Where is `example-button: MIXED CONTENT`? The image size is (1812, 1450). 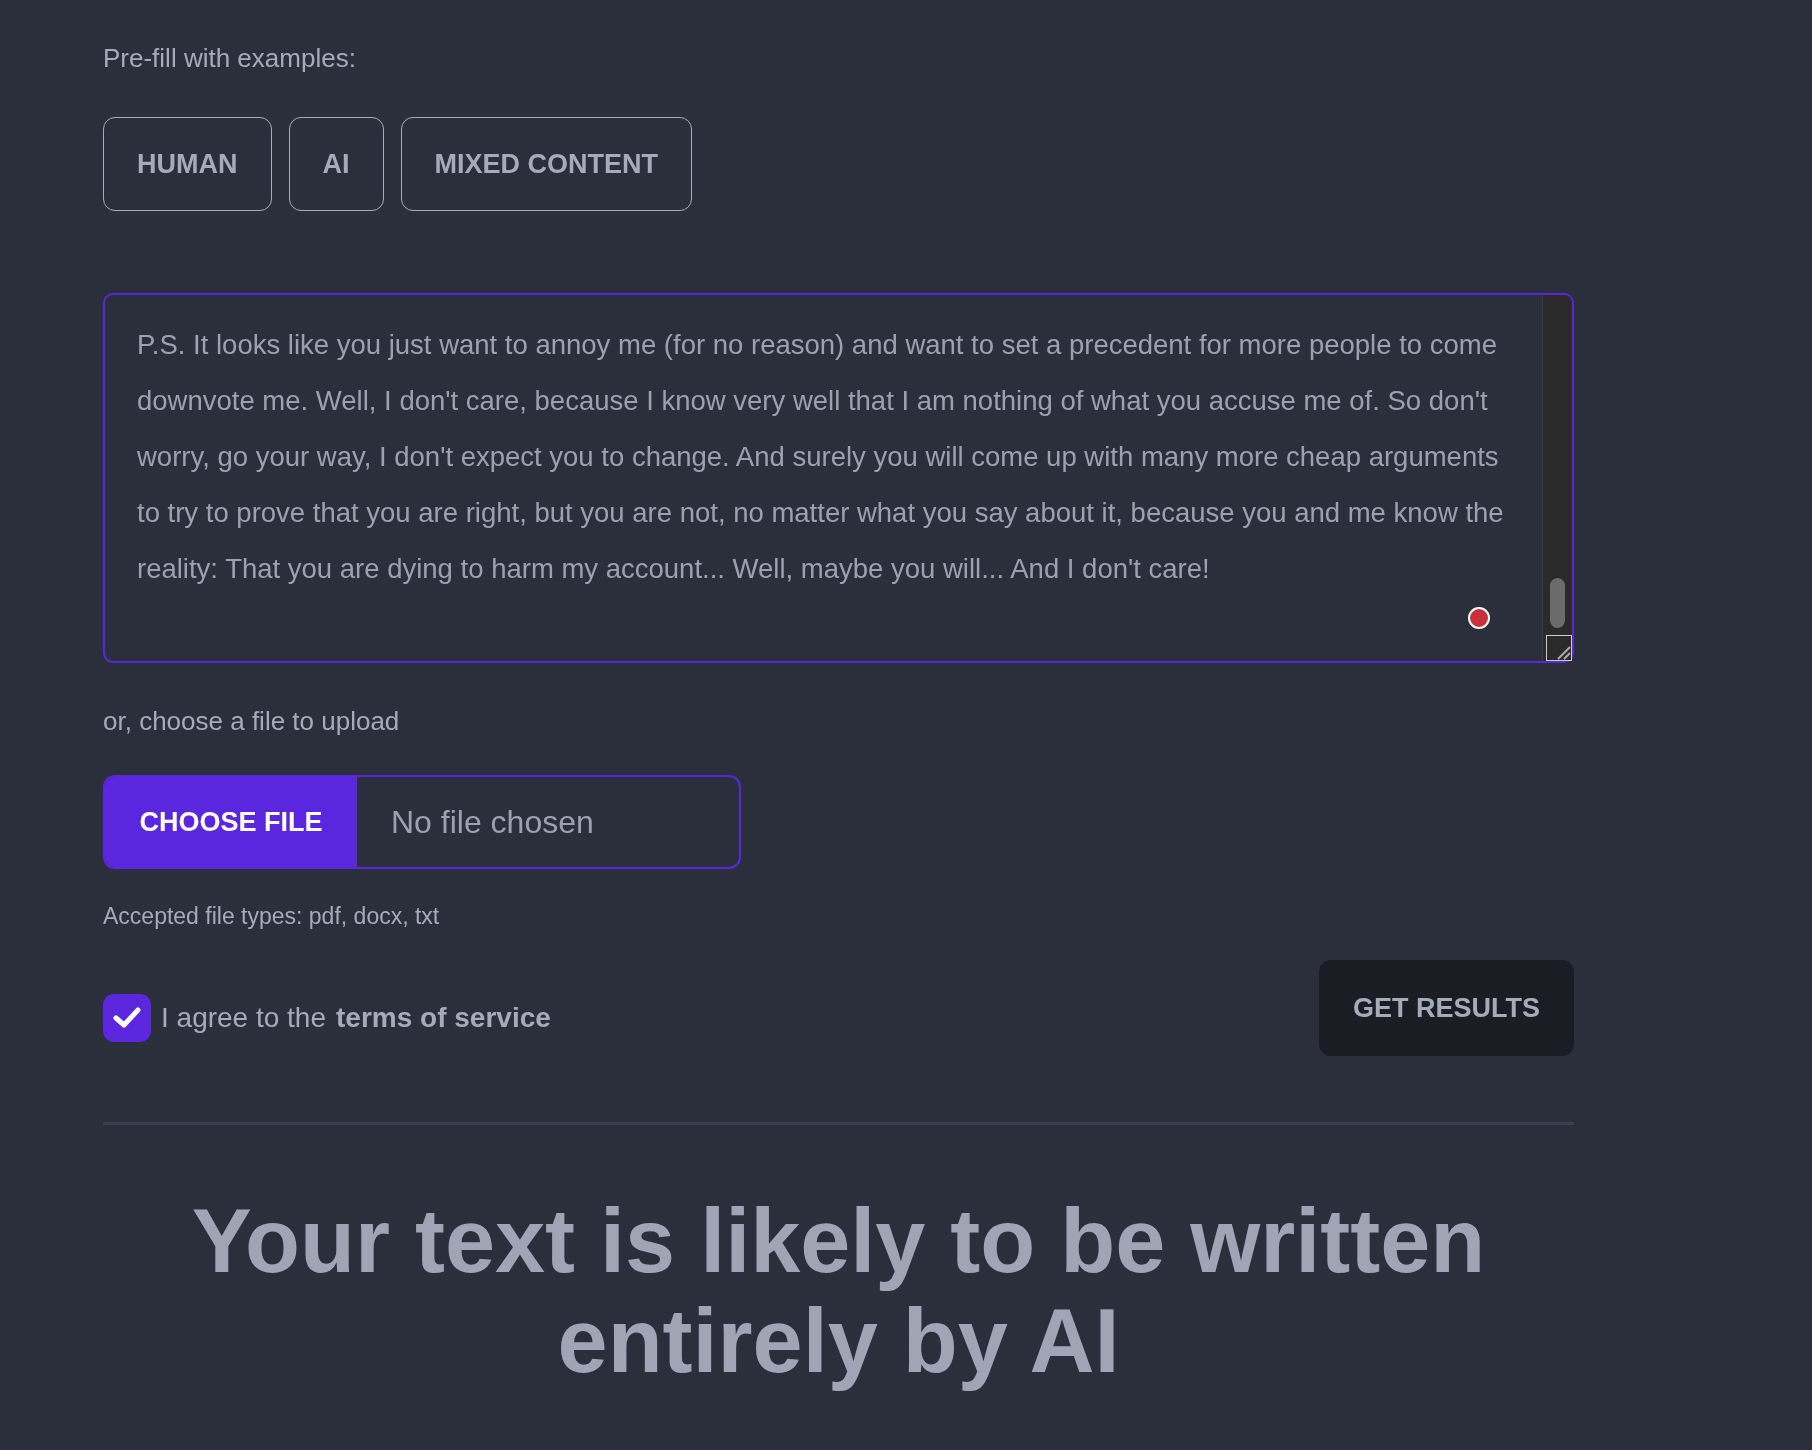 example-button: MIXED CONTENT is located at coordinates (546, 164).